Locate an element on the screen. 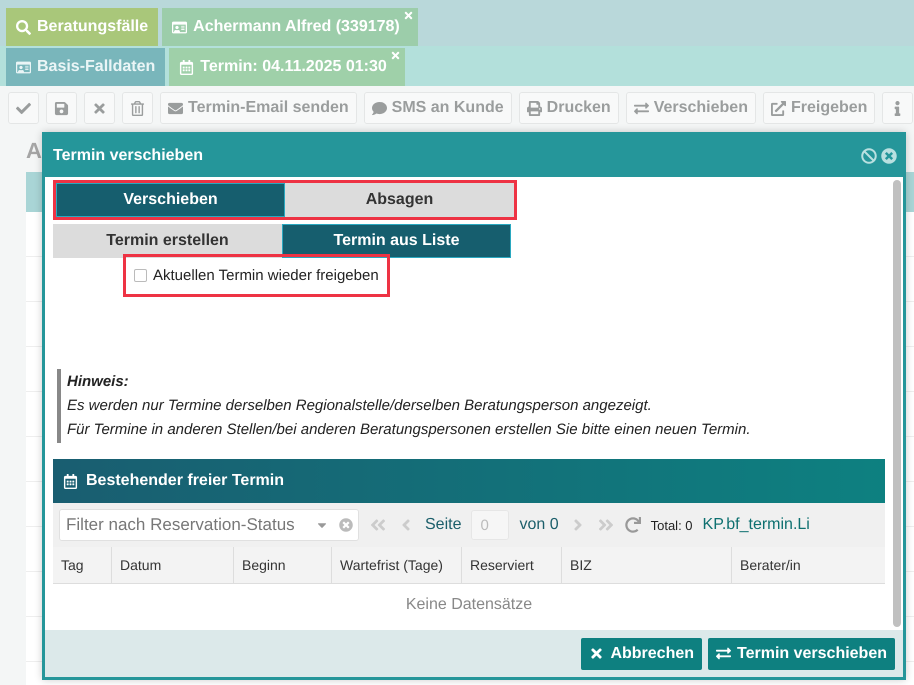 This screenshot has height=685, width=914. column-header: Wartefrist (Tage) is located at coordinates (396, 565).